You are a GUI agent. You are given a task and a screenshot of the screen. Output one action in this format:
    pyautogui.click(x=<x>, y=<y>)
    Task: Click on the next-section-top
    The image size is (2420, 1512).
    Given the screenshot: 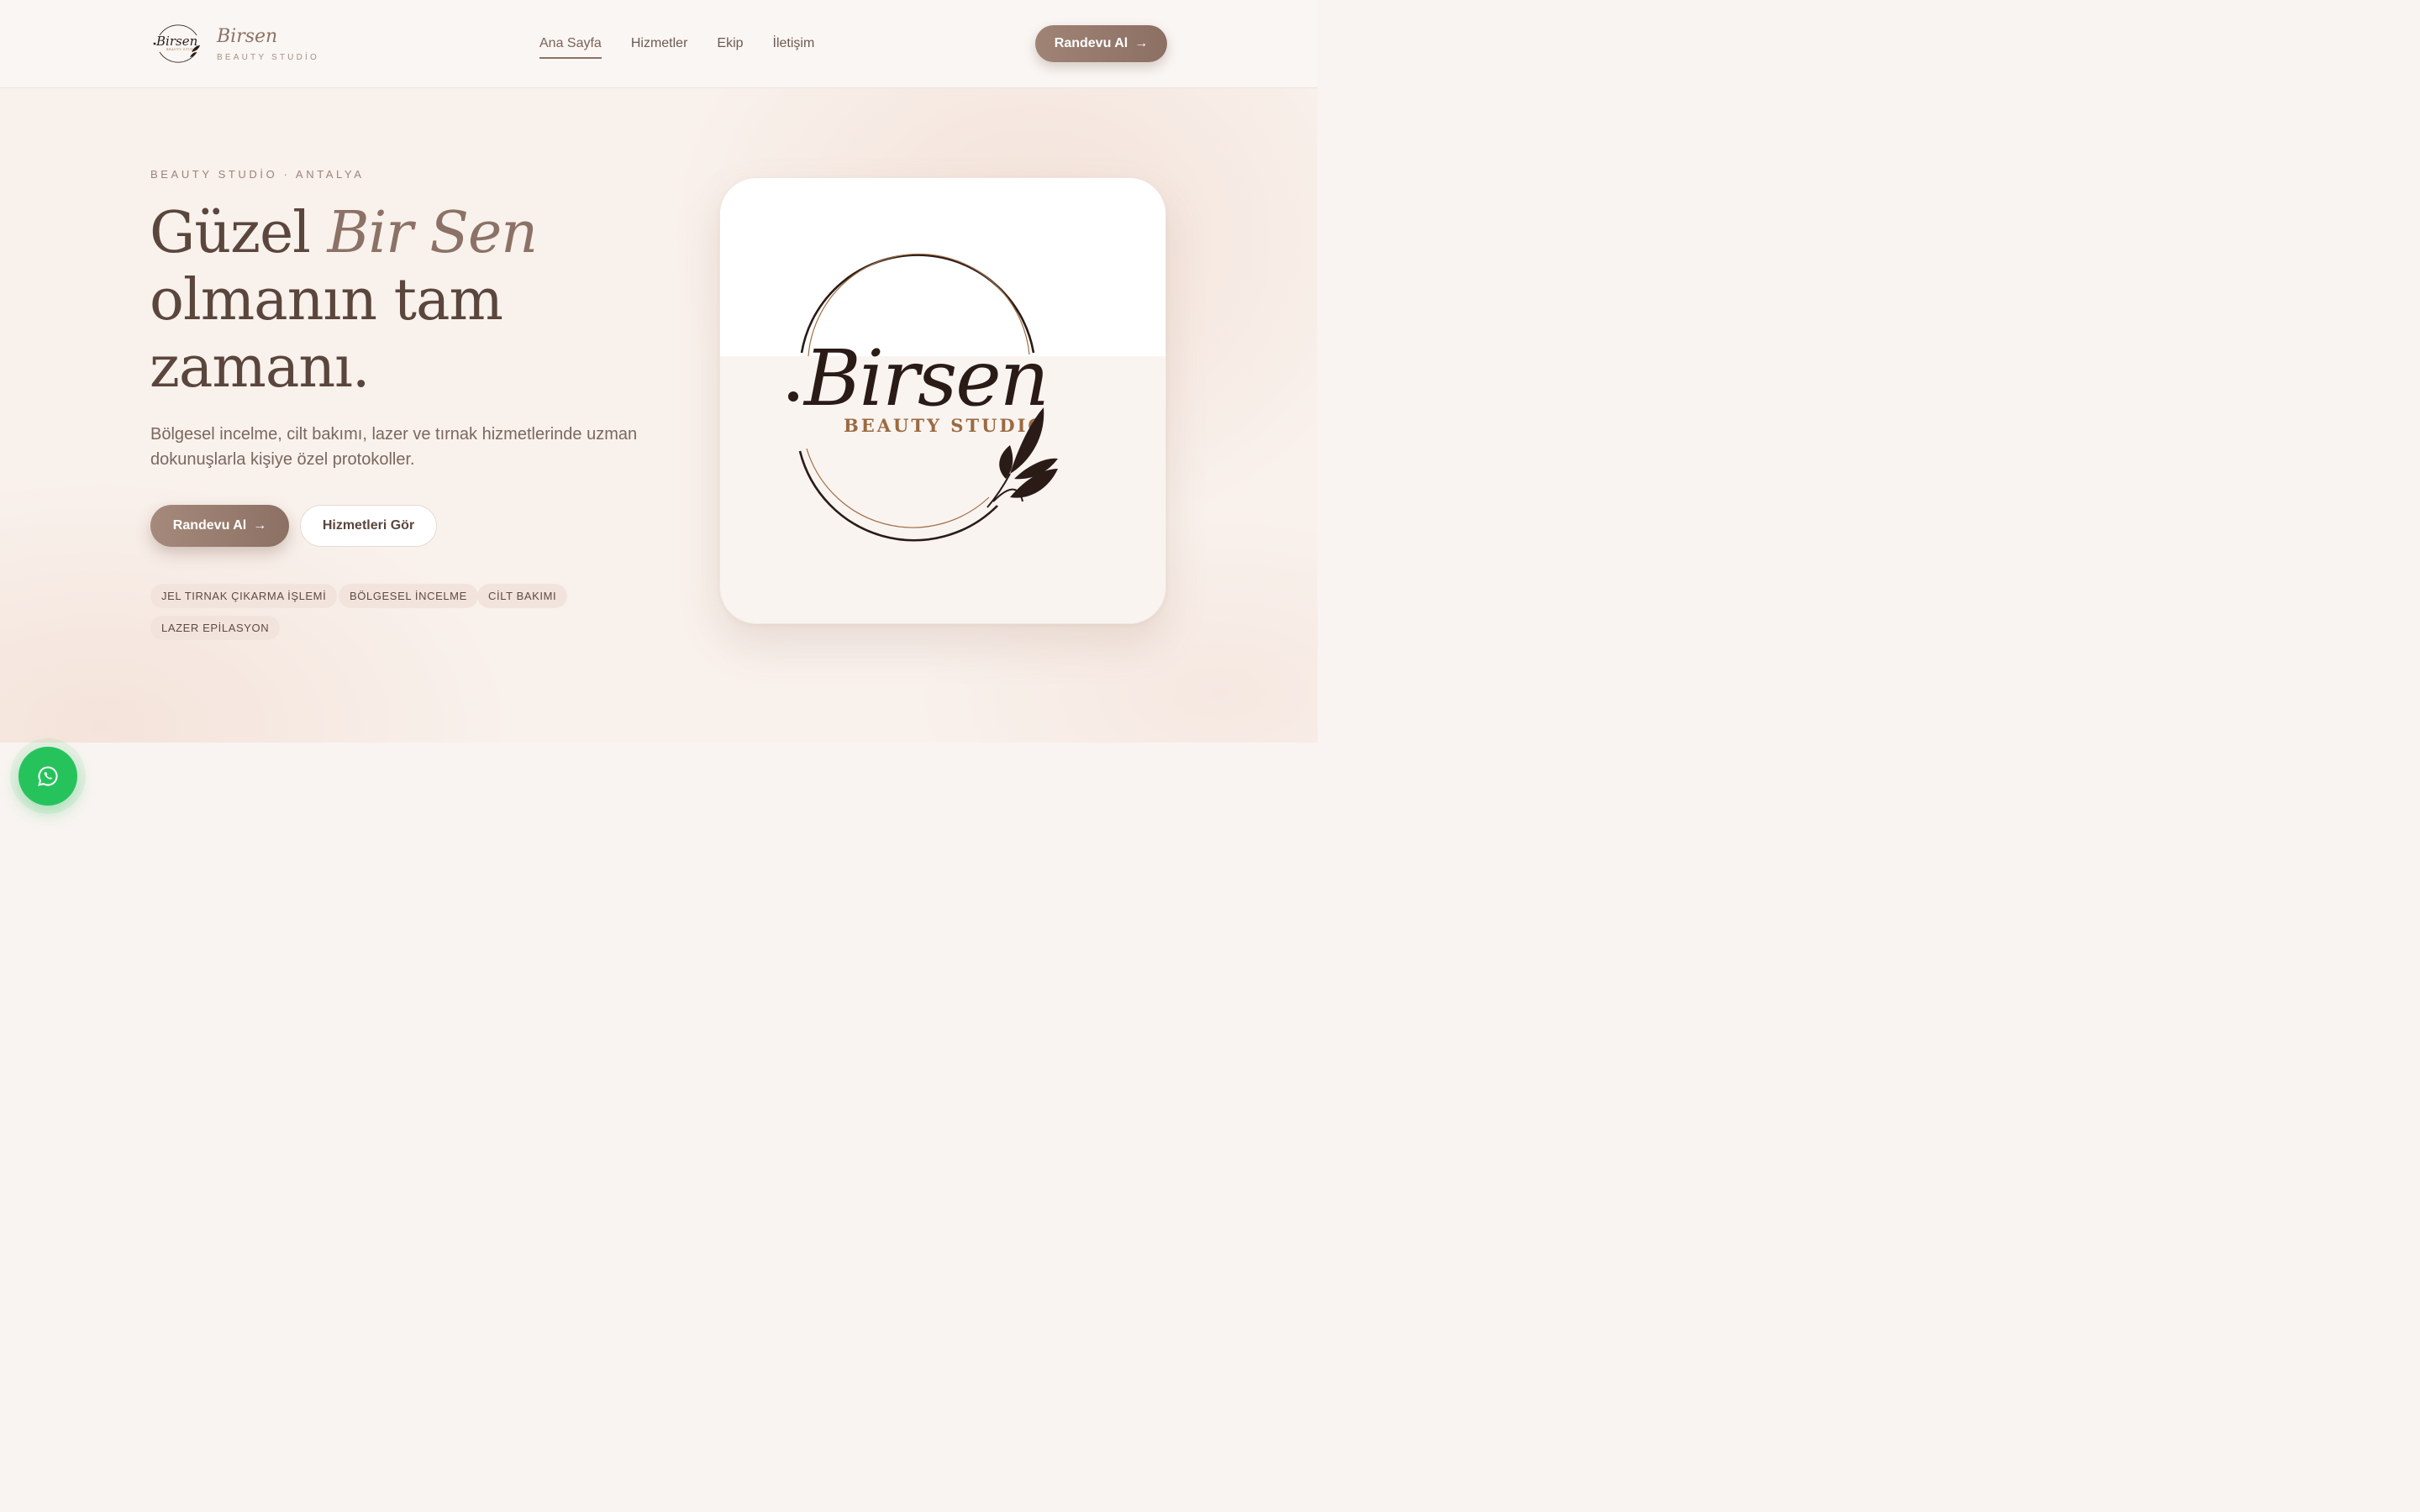 What is the action you would take?
    pyautogui.click(x=659, y=783)
    